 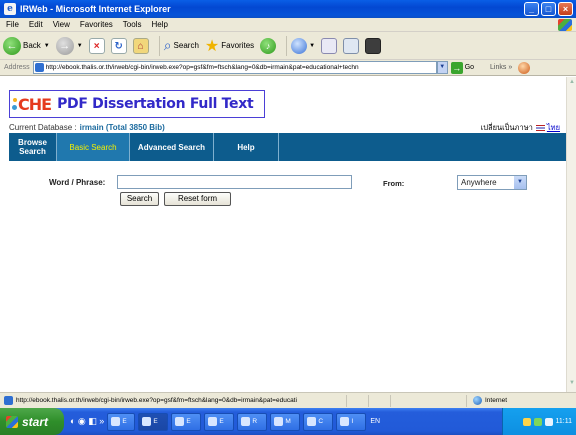 What do you see at coordinates (442, 67) in the screenshot?
I see `address-dropdown-icon: ▼` at bounding box center [442, 67].